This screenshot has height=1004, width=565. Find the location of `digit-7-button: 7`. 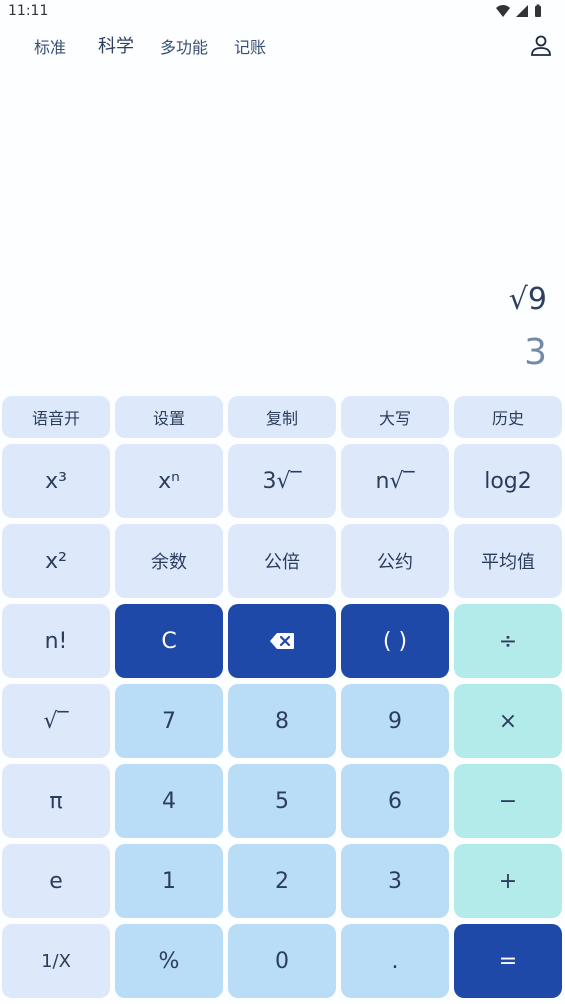

digit-7-button: 7 is located at coordinates (169, 721).